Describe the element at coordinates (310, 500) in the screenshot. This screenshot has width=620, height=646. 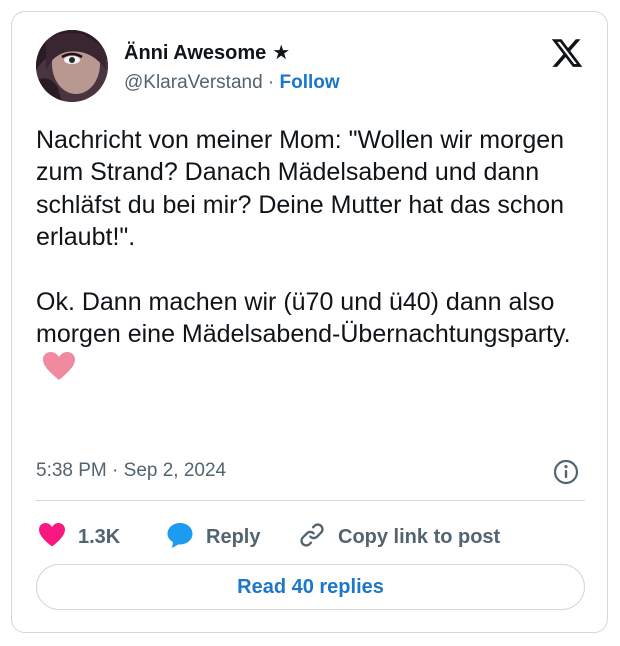
I see `divider` at that location.